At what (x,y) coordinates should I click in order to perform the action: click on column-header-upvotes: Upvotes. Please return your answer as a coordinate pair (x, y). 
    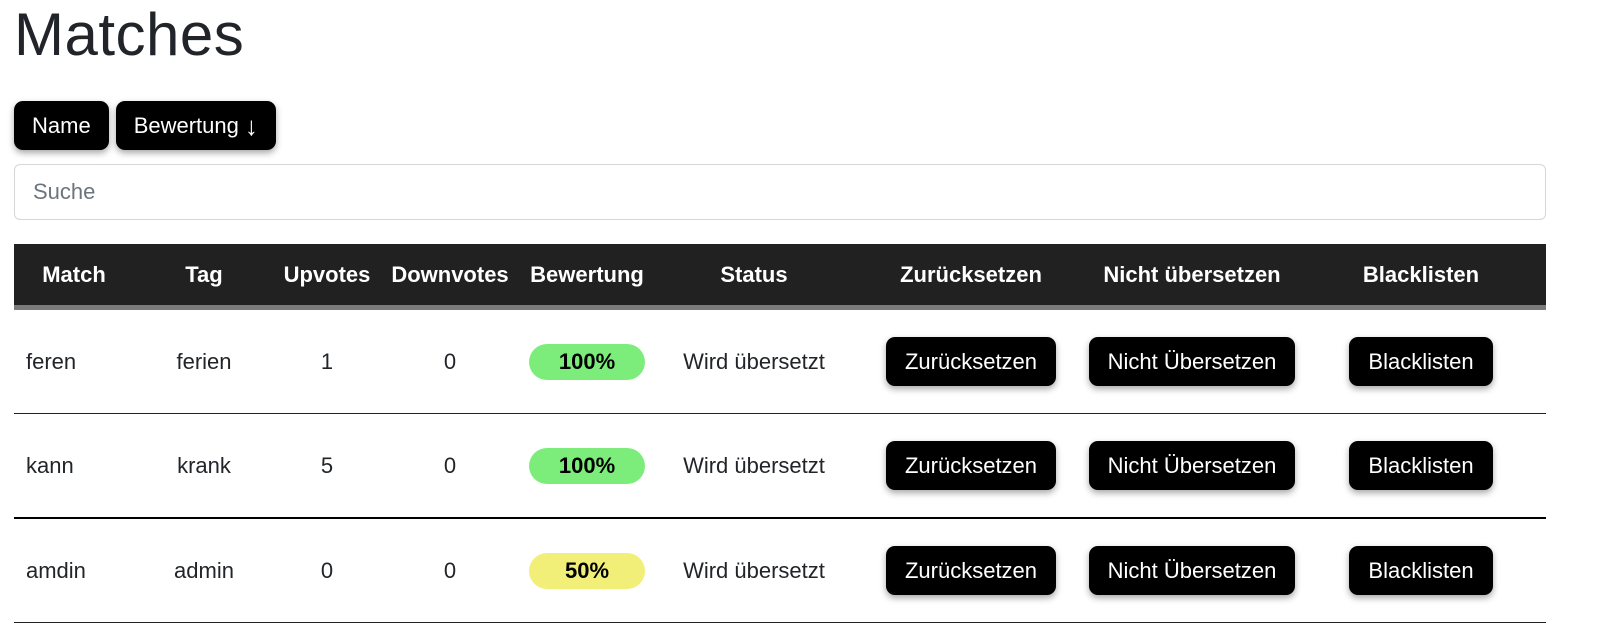
    Looking at the image, I should click on (327, 277).